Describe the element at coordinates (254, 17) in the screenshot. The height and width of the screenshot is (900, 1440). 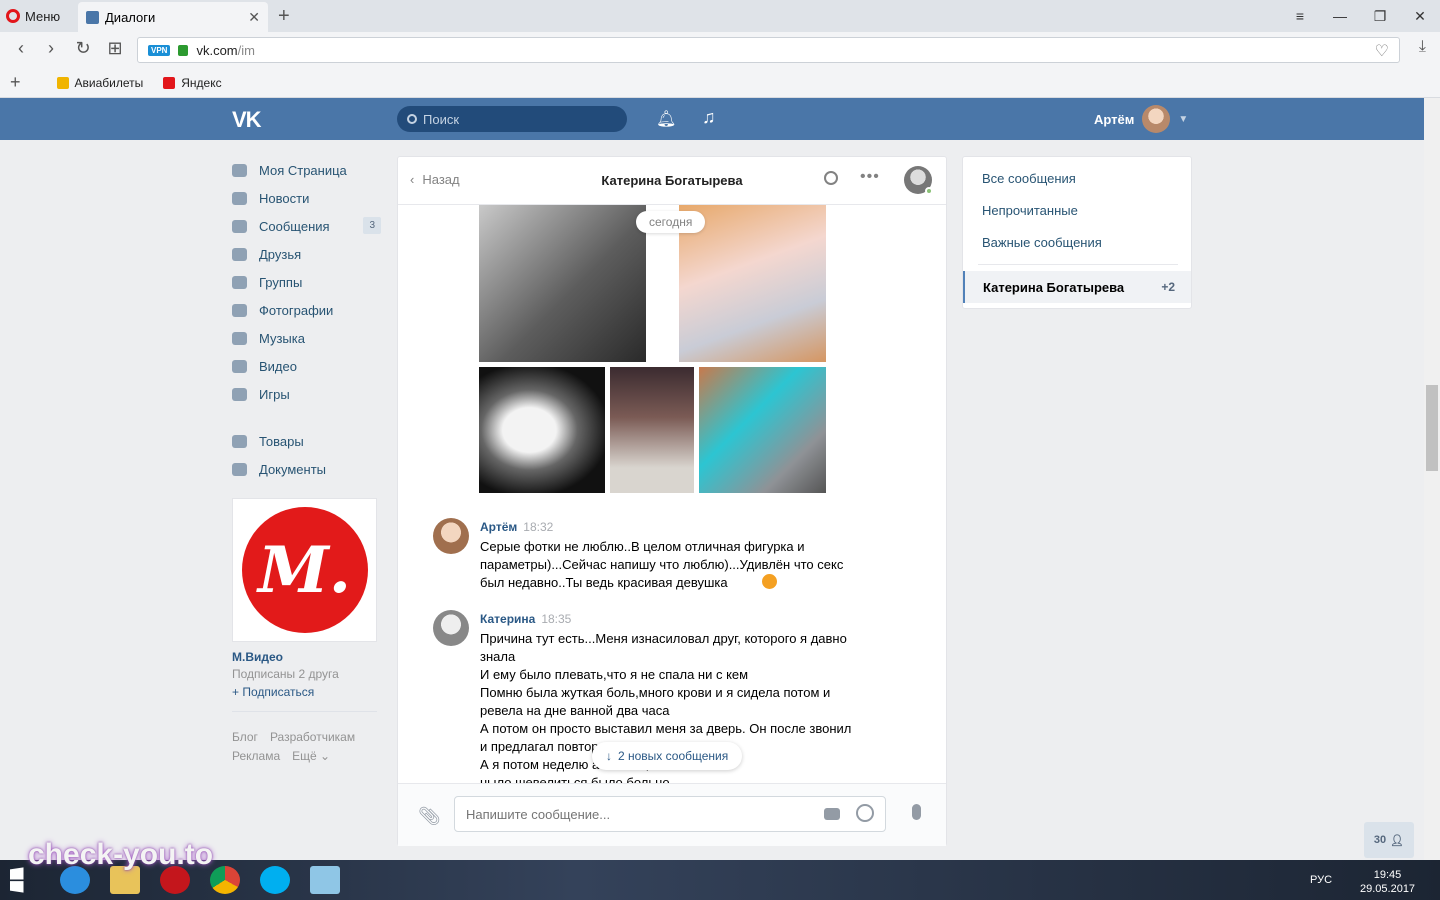
I see `tab-close-icon: ✕` at that location.